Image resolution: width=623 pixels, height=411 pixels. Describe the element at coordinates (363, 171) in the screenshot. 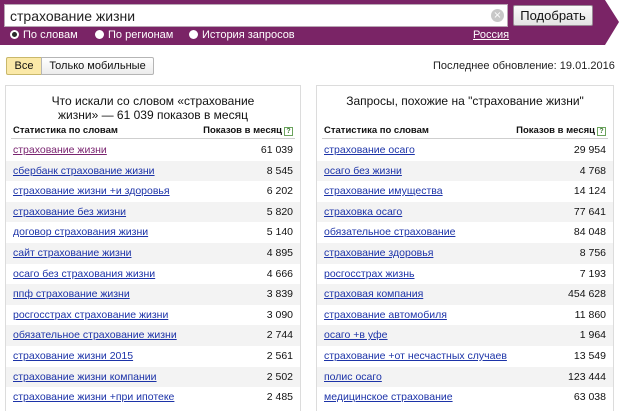

I see `keyword-link: осаго без жизни` at that location.